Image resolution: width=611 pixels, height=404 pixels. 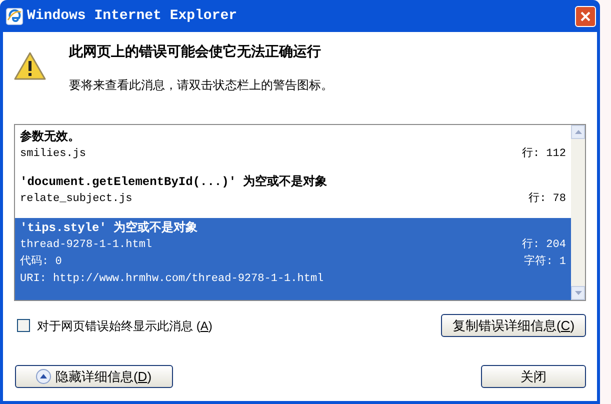 What do you see at coordinates (41, 262) in the screenshot?
I see `error-code: 代码: 0` at bounding box center [41, 262].